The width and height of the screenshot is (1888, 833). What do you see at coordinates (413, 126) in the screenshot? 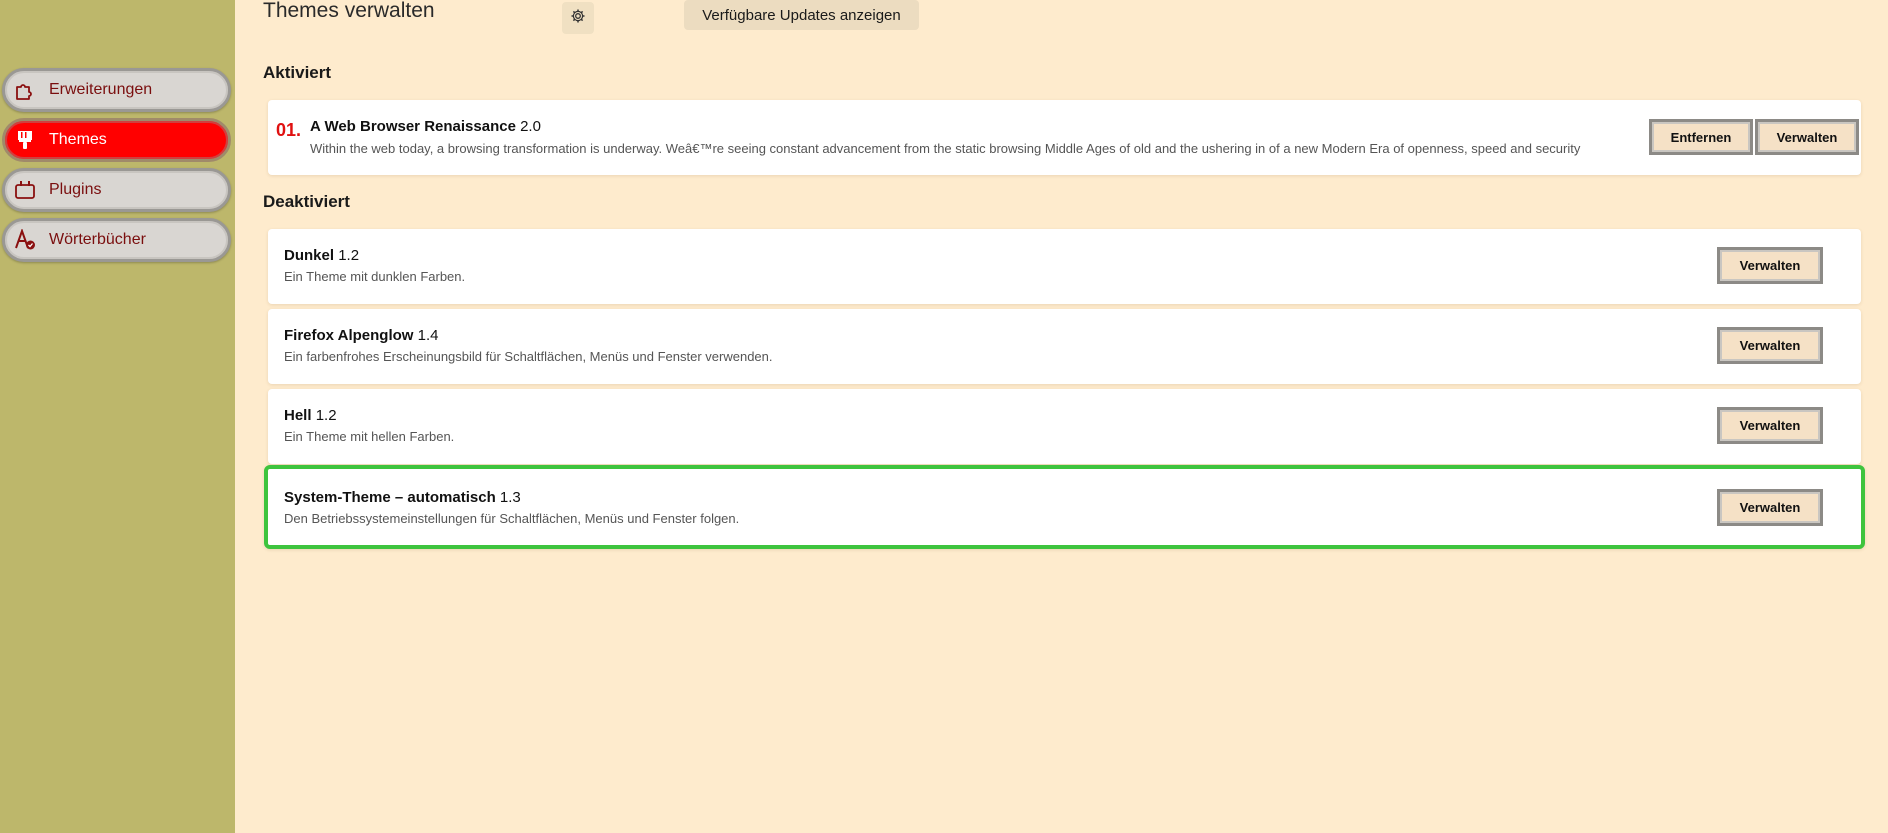
I see `theme-name-text: A Web Browser Renaissance` at bounding box center [413, 126].